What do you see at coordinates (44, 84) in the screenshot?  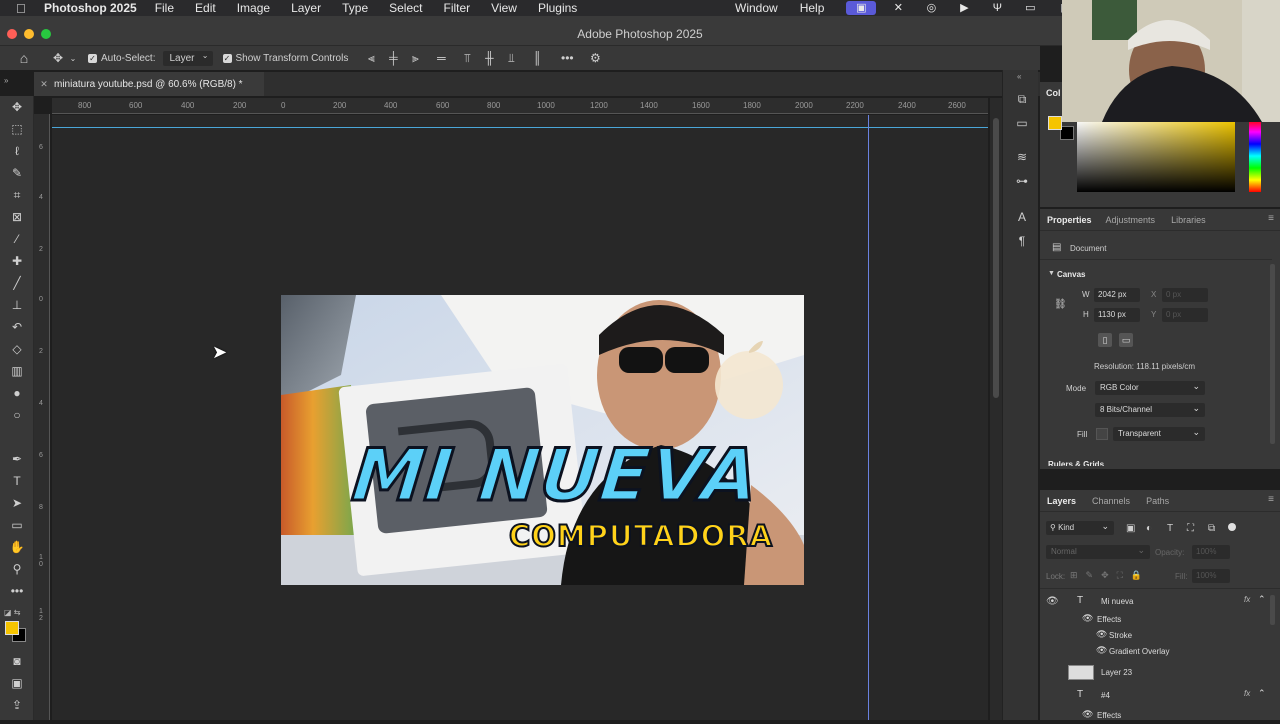 I see `close-tab-icon: ✕` at bounding box center [44, 84].